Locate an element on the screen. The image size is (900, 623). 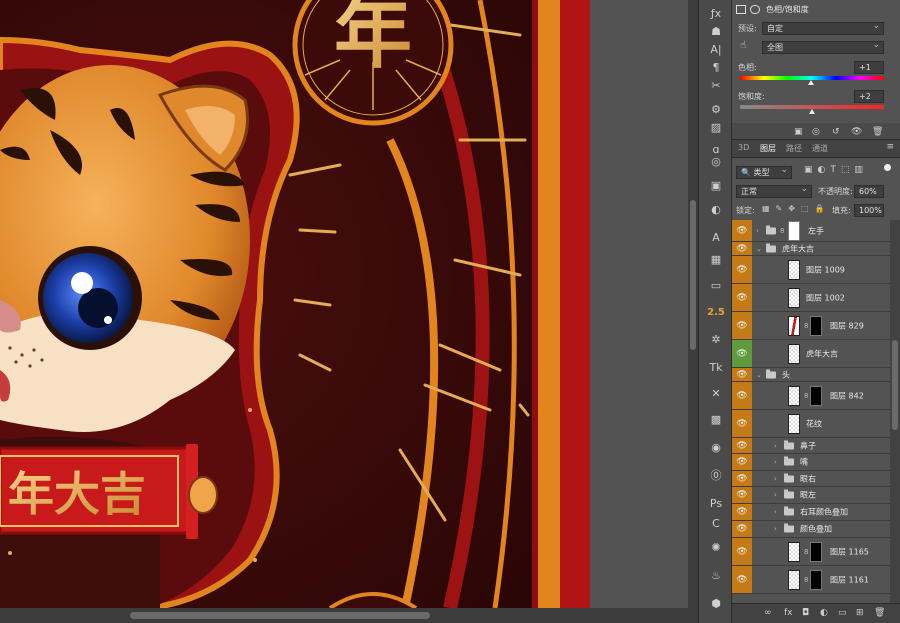
tool-button: ◐ is located at coordinates (716, 209).